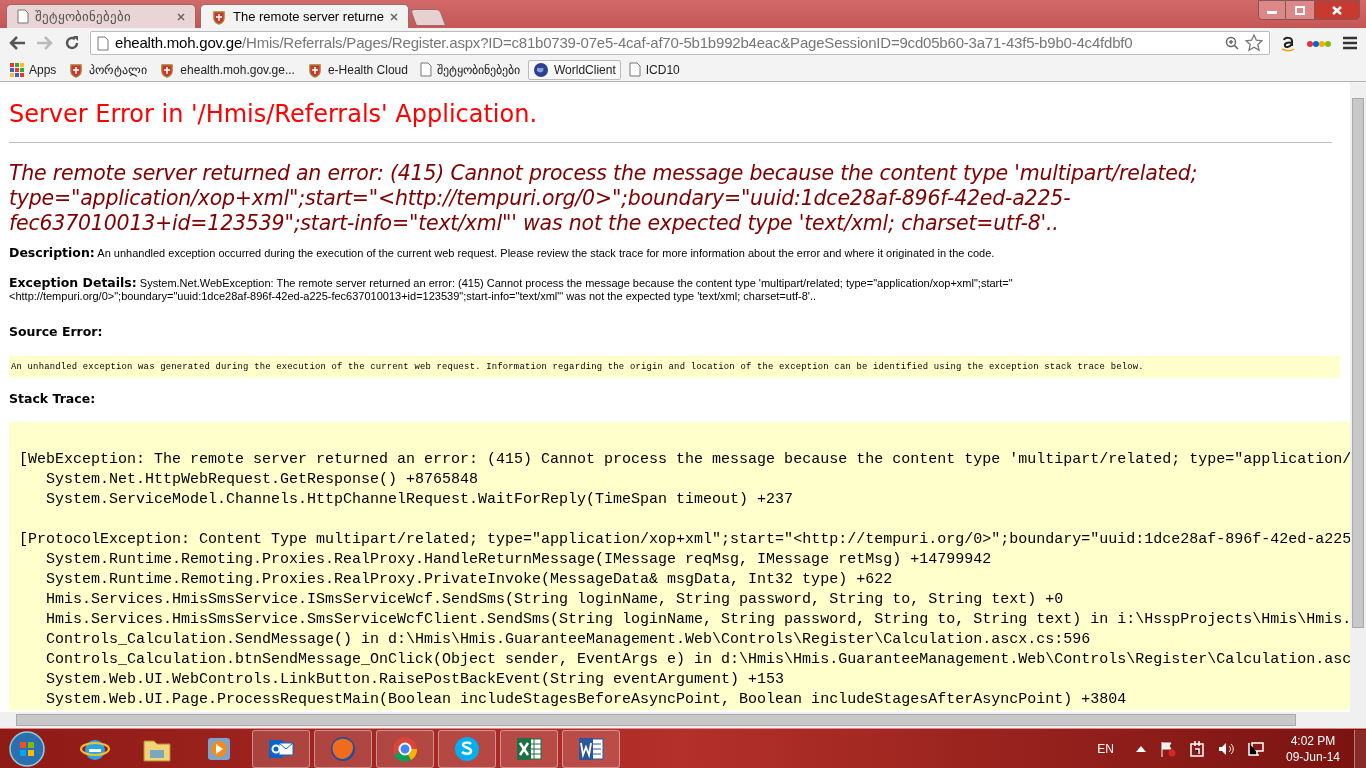 This screenshot has width=1366, height=768. What do you see at coordinates (469, 579) in the screenshot?
I see `stack-trace-line: System.Runtime.Remoting.Proxies.RealProxy.PrivateInvoke(MessageData& msgData, Int32 type) +622` at bounding box center [469, 579].